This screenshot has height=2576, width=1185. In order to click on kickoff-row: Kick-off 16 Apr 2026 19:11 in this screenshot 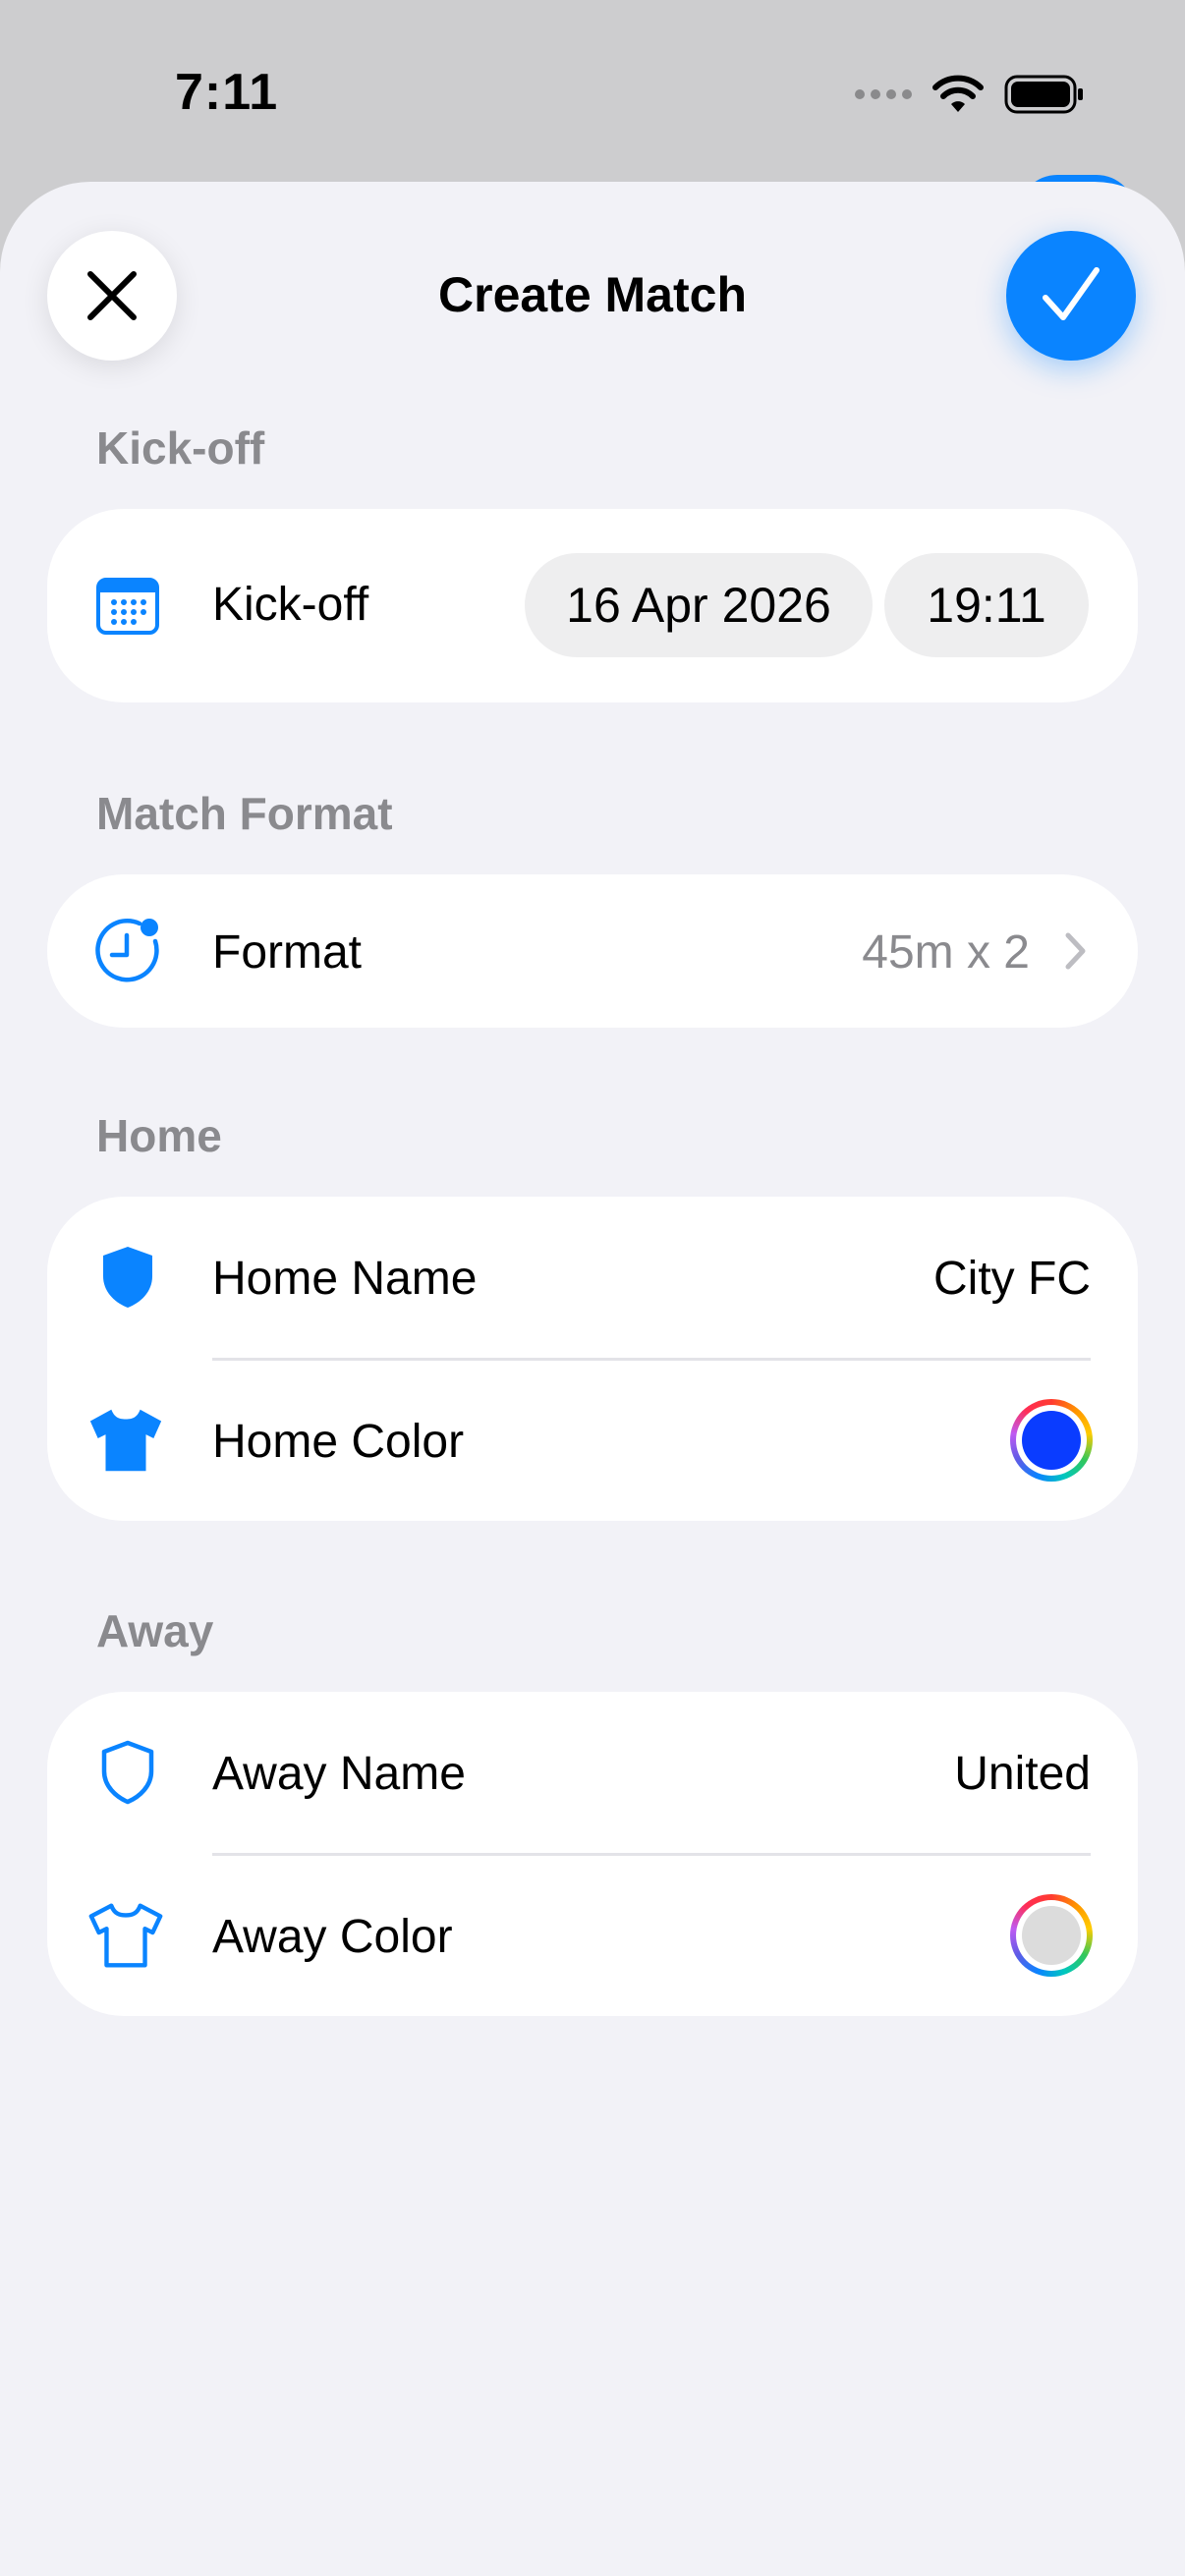, I will do `click(592, 605)`.